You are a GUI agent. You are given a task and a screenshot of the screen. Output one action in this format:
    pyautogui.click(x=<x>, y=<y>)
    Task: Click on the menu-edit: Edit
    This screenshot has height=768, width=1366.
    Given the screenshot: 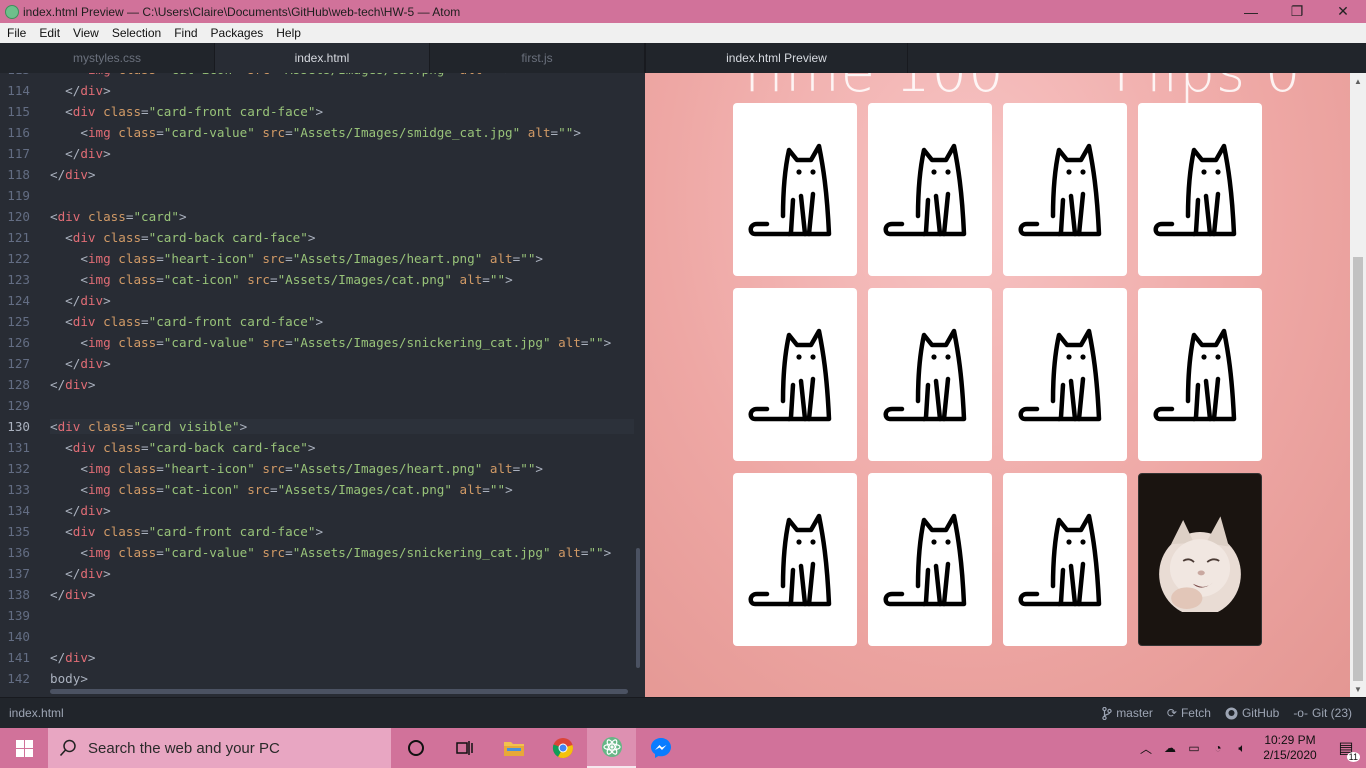 What is the action you would take?
    pyautogui.click(x=49, y=33)
    